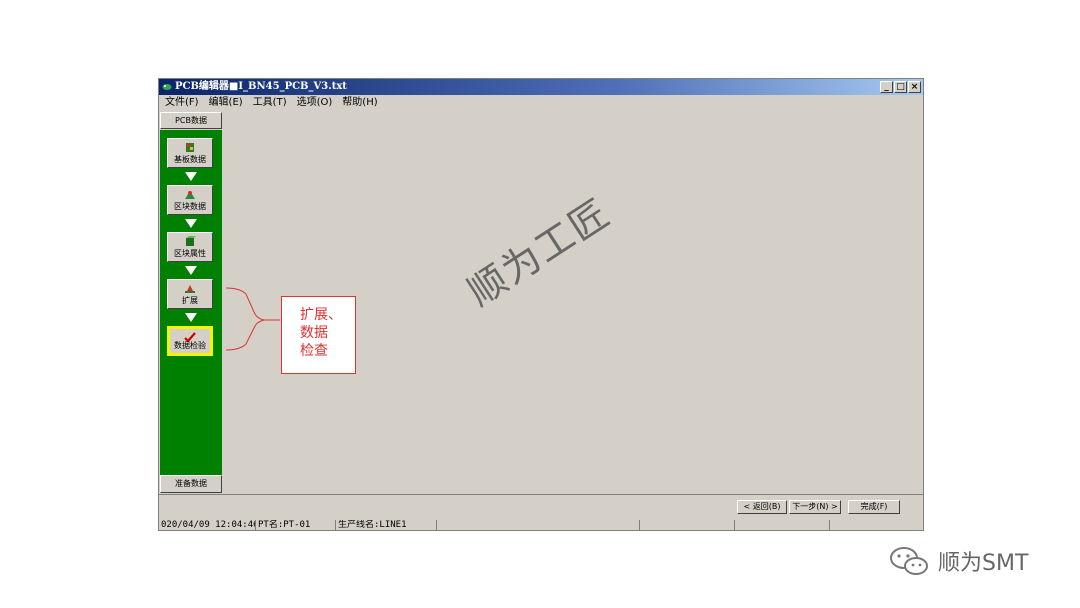 The width and height of the screenshot is (1080, 608). Describe the element at coordinates (252, 319) in the screenshot. I see `callout-bracket` at that location.